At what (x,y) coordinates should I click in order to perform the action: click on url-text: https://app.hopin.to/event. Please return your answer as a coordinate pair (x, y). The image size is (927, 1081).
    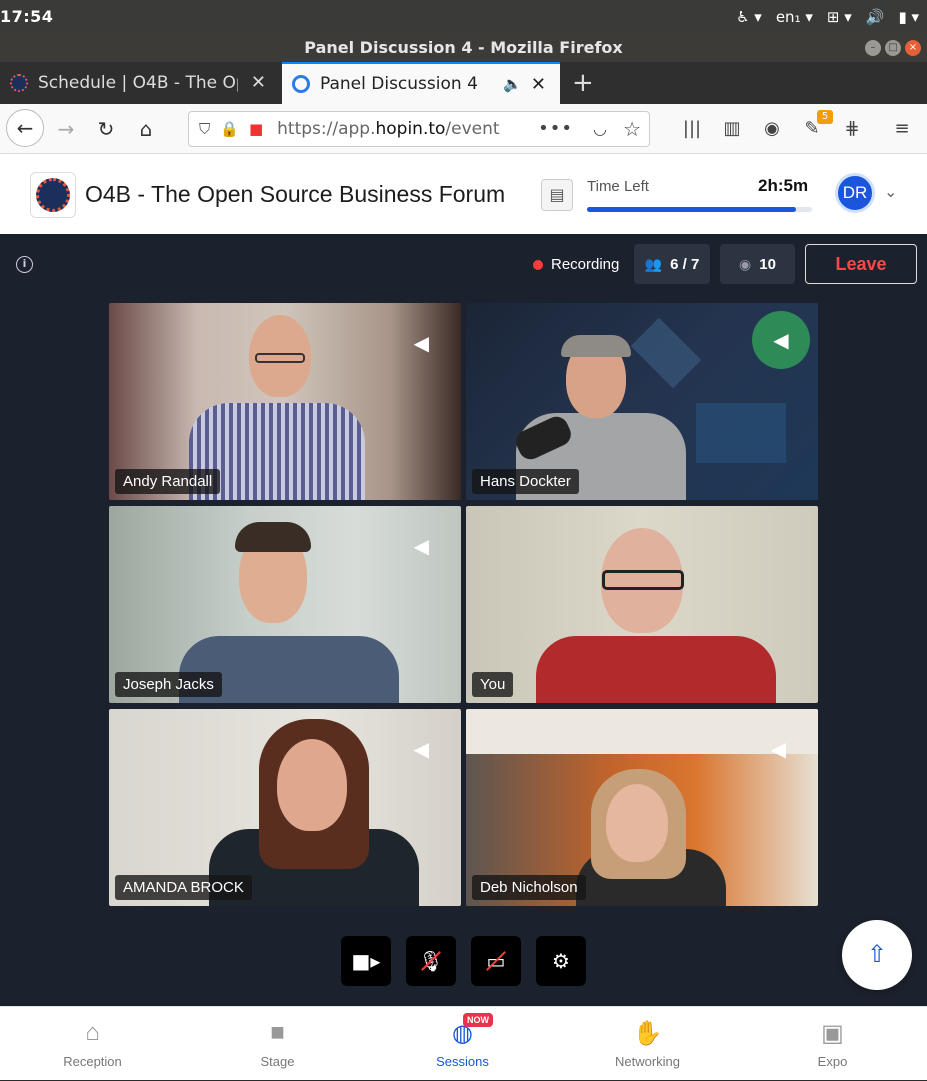
    Looking at the image, I should click on (388, 129).